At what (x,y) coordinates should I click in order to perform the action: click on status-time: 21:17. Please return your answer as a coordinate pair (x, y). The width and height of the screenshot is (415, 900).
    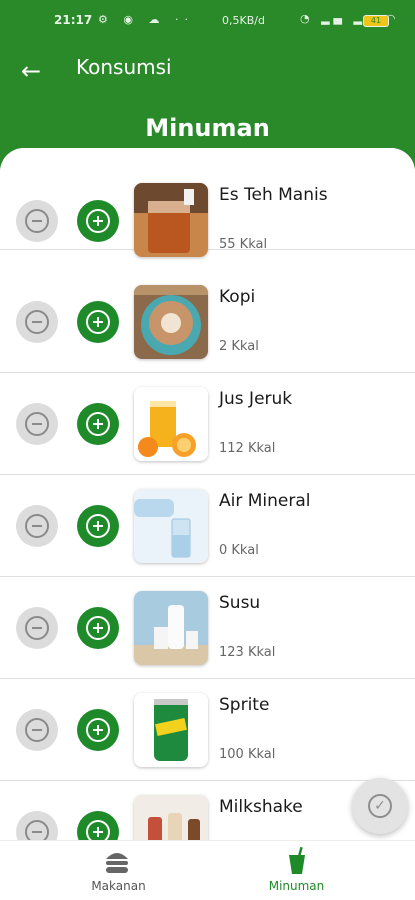
    Looking at the image, I should click on (73, 20).